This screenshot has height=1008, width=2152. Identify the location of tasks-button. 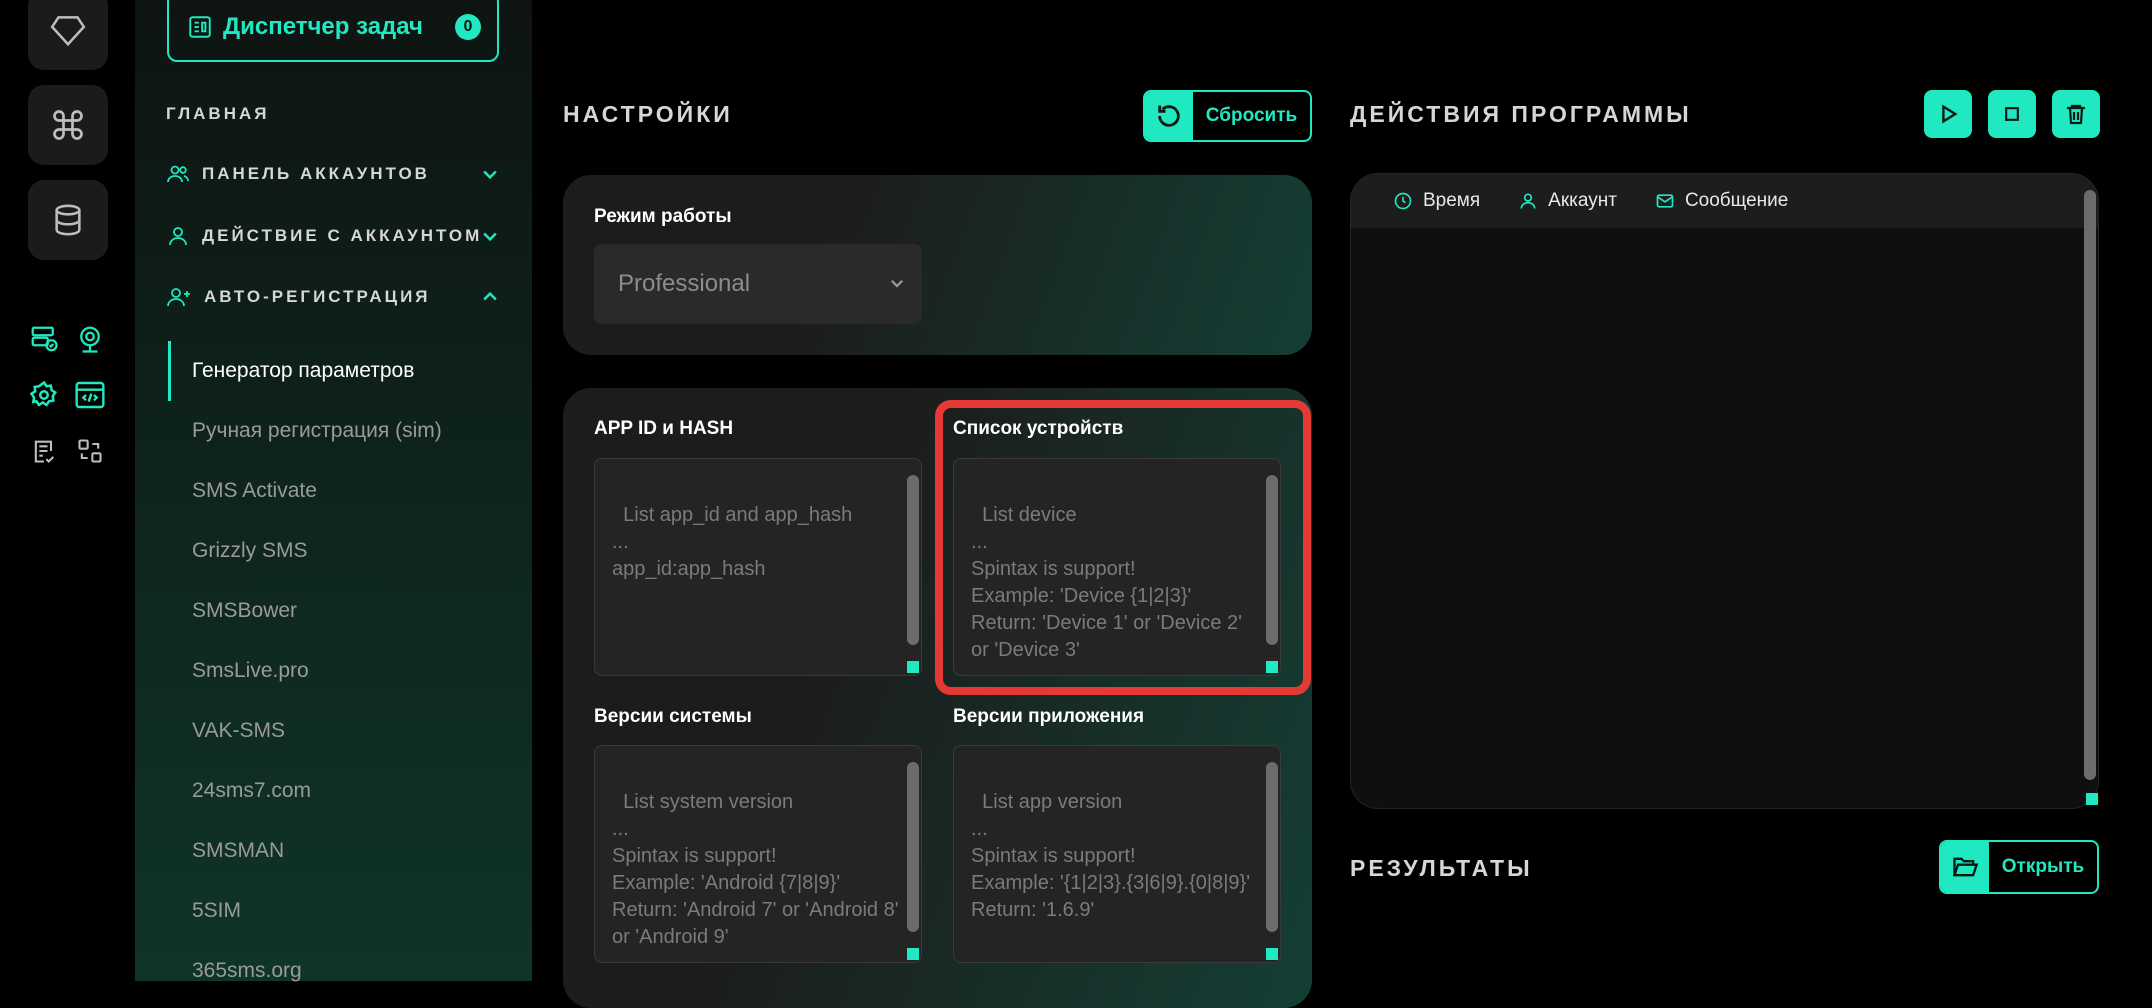
(44, 451).